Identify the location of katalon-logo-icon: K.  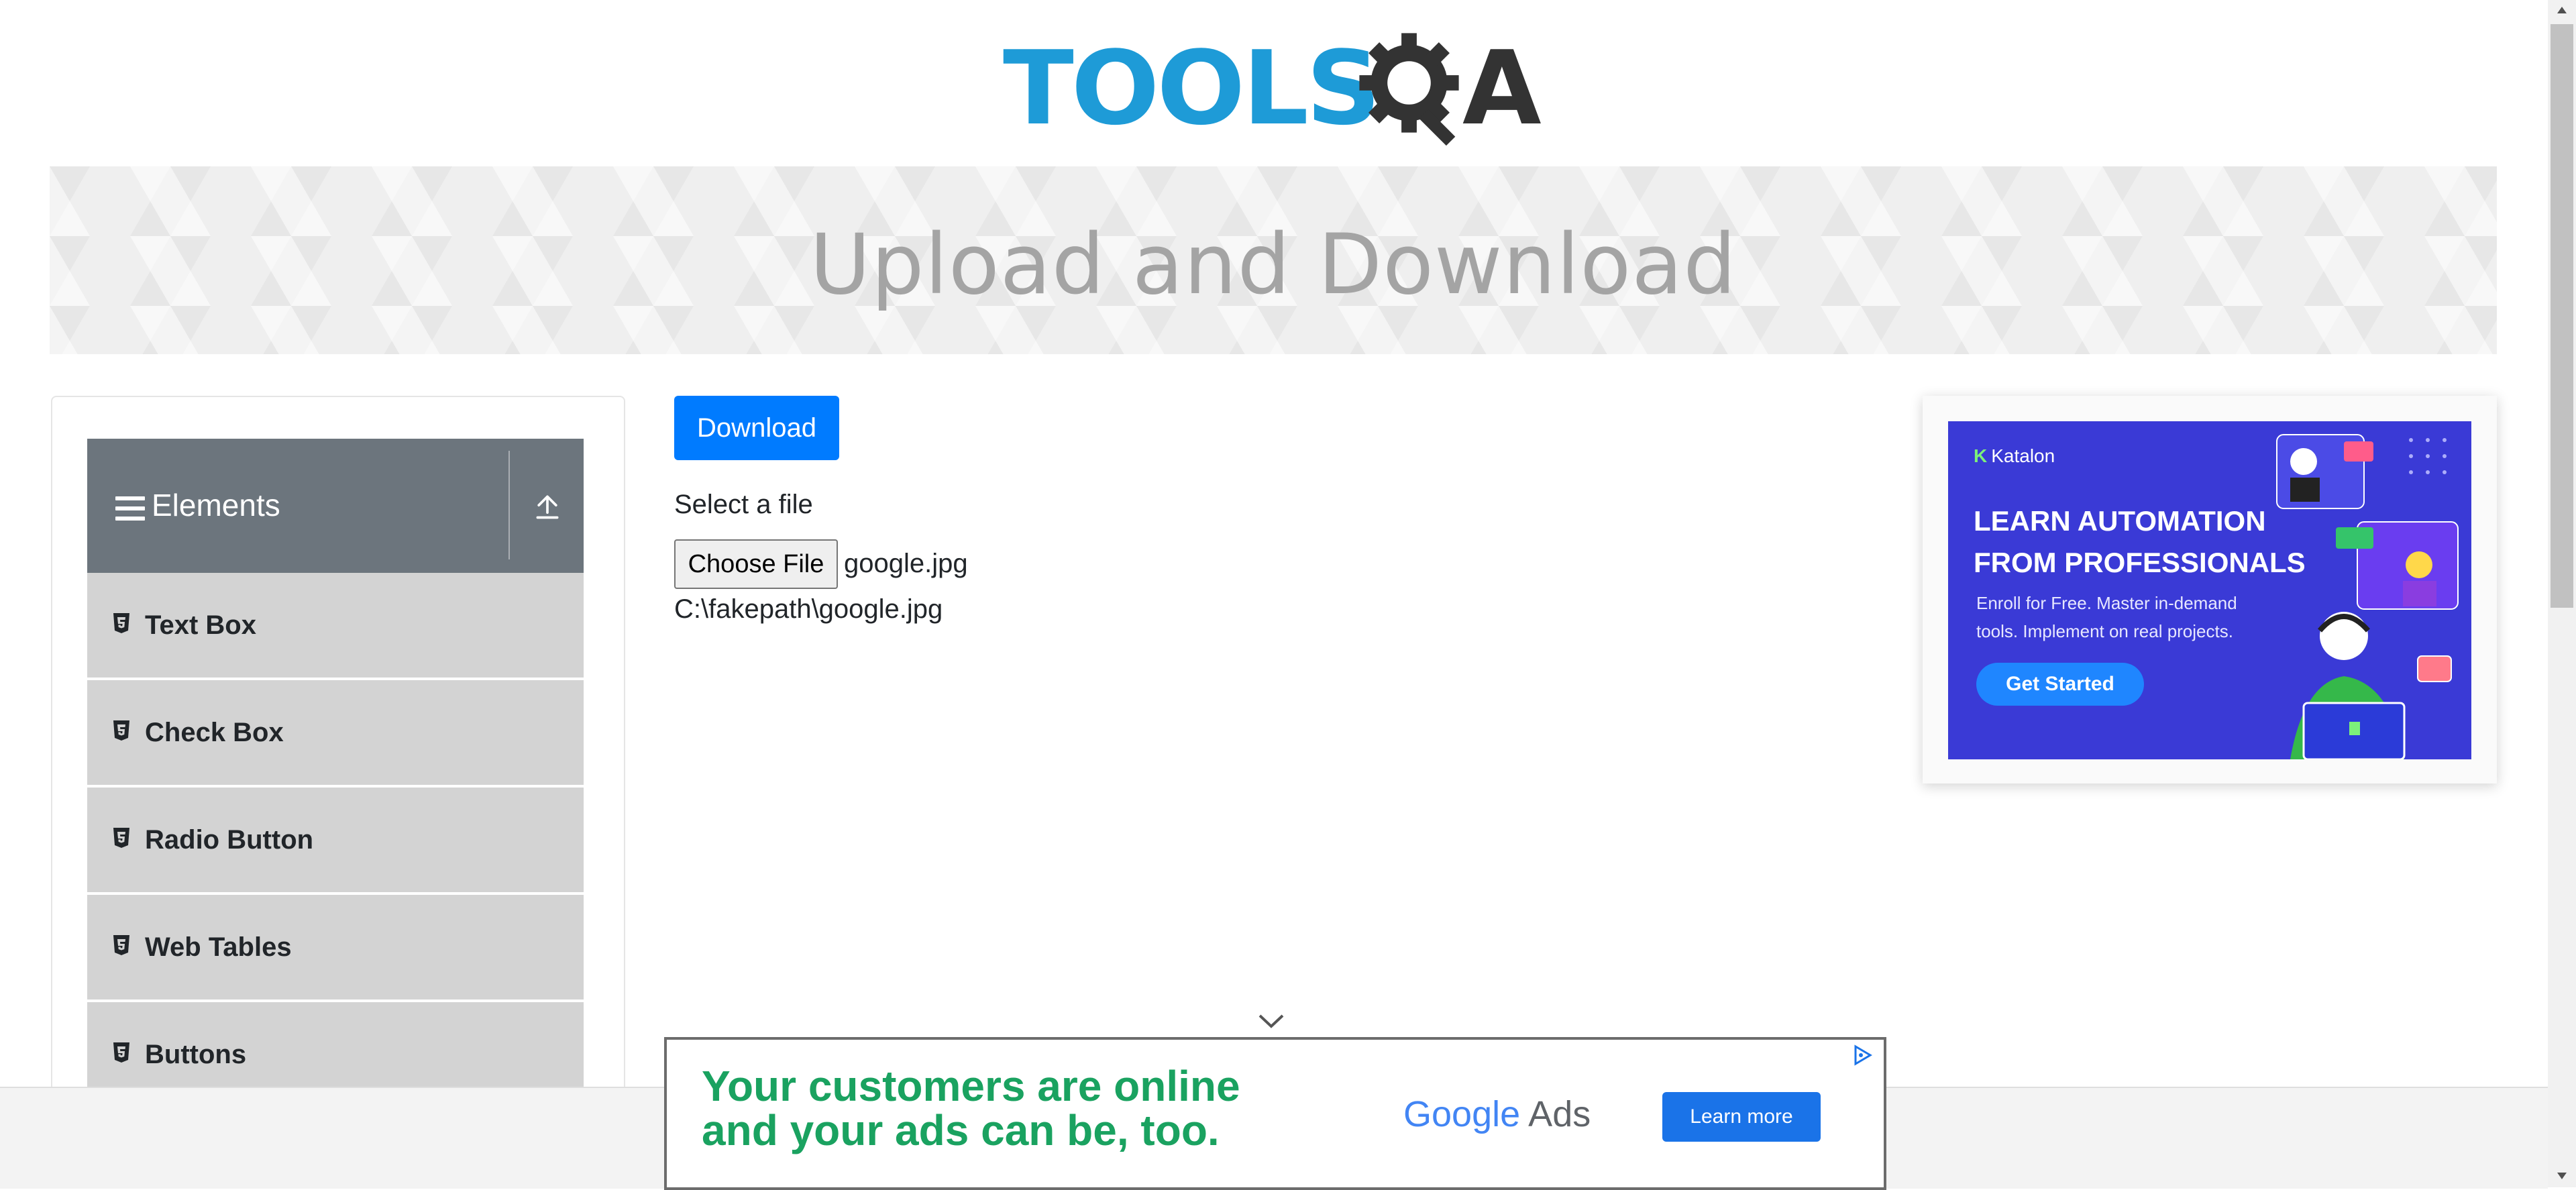
(1981, 455).